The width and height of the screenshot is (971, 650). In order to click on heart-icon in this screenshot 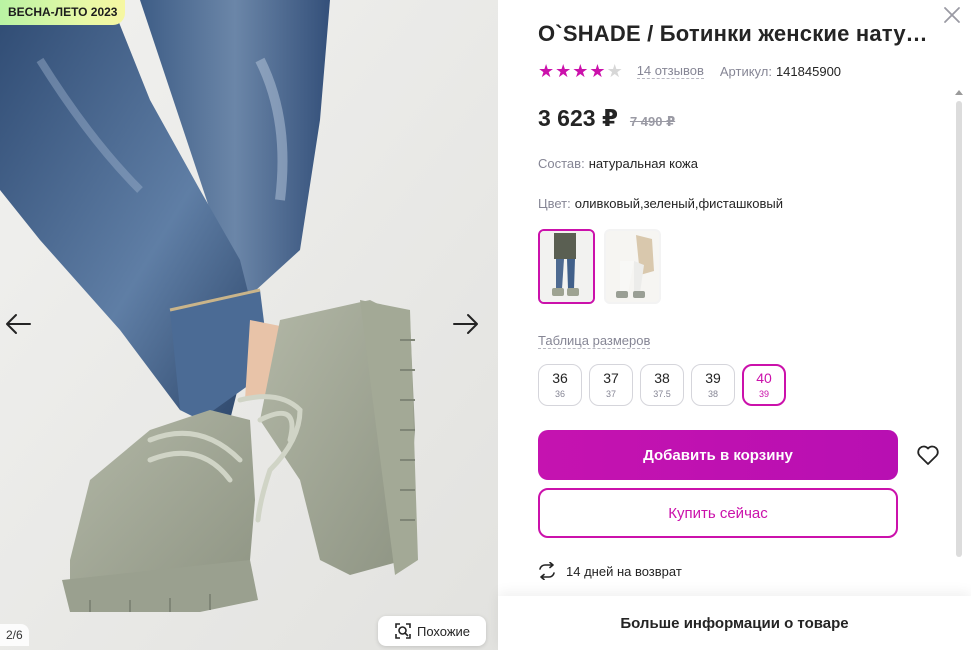, I will do `click(928, 455)`.